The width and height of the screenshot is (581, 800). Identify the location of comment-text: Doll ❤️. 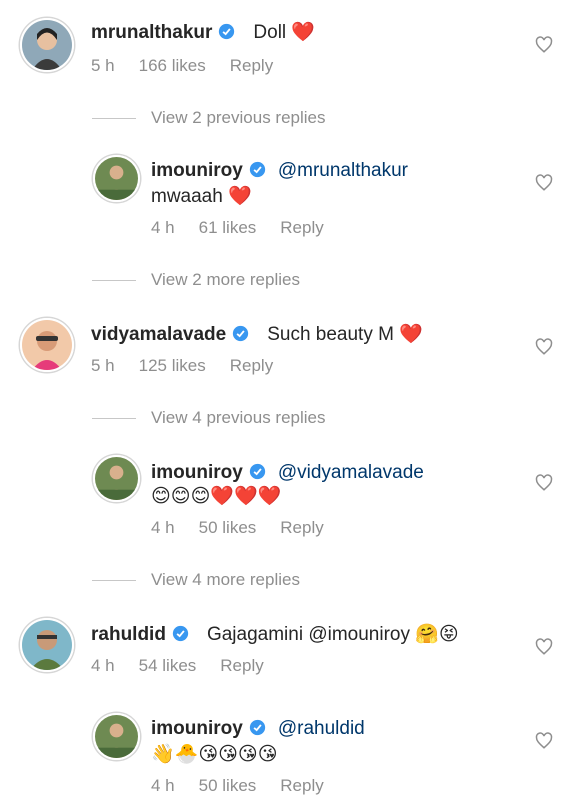
(284, 32).